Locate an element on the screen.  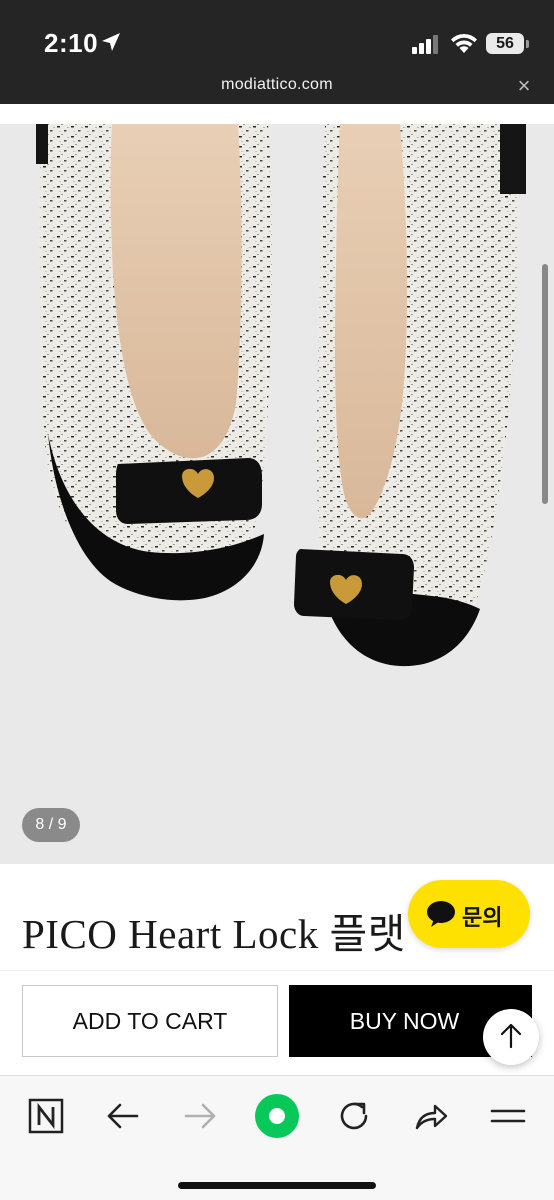
forward-arrow-icon is located at coordinates (200, 1116).